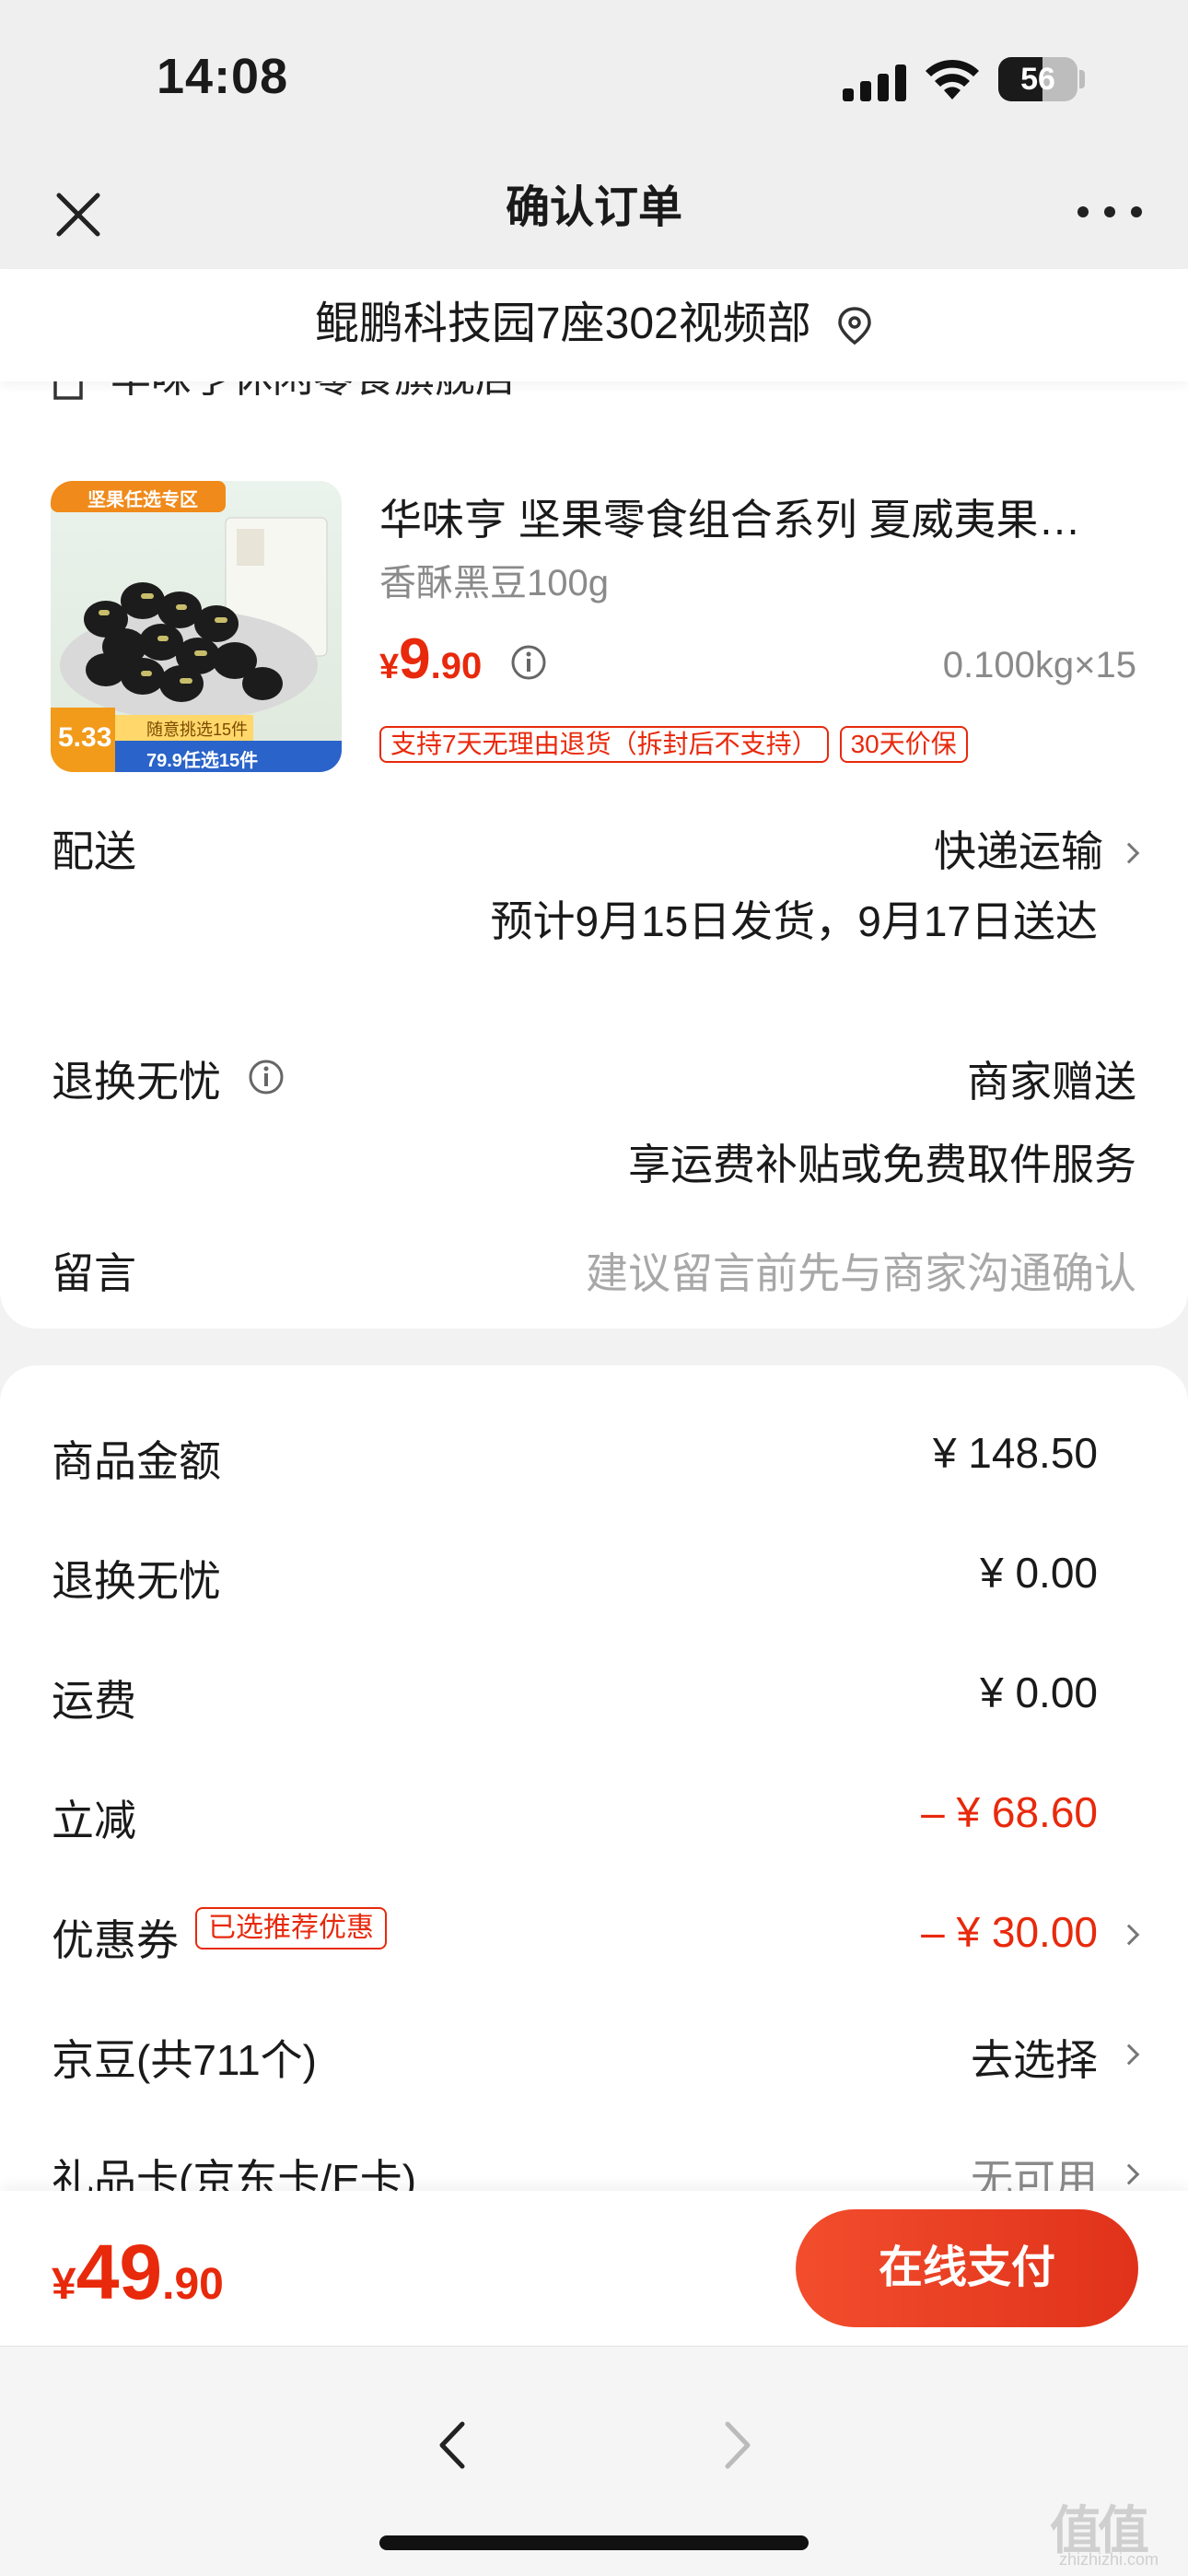 The width and height of the screenshot is (1188, 2576). I want to click on delivery-method: 快递运输, so click(1037, 848).